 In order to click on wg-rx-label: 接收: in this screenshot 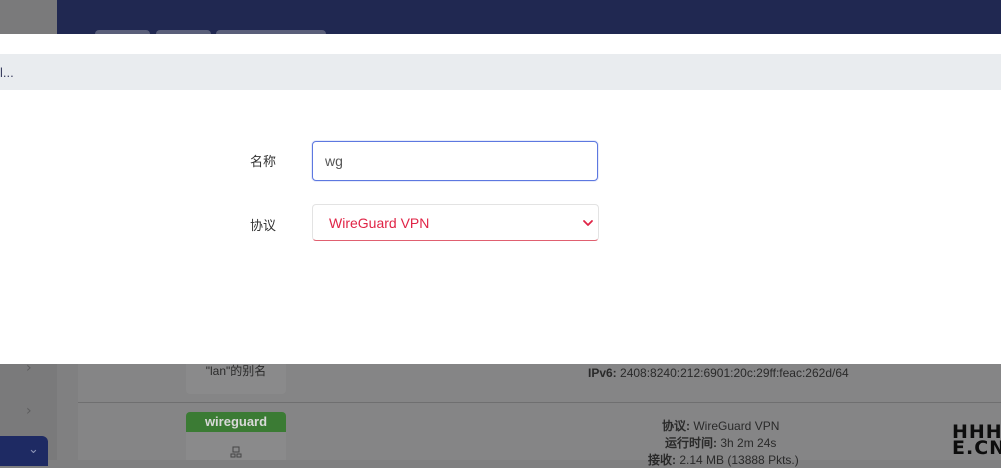, I will do `click(662, 460)`.